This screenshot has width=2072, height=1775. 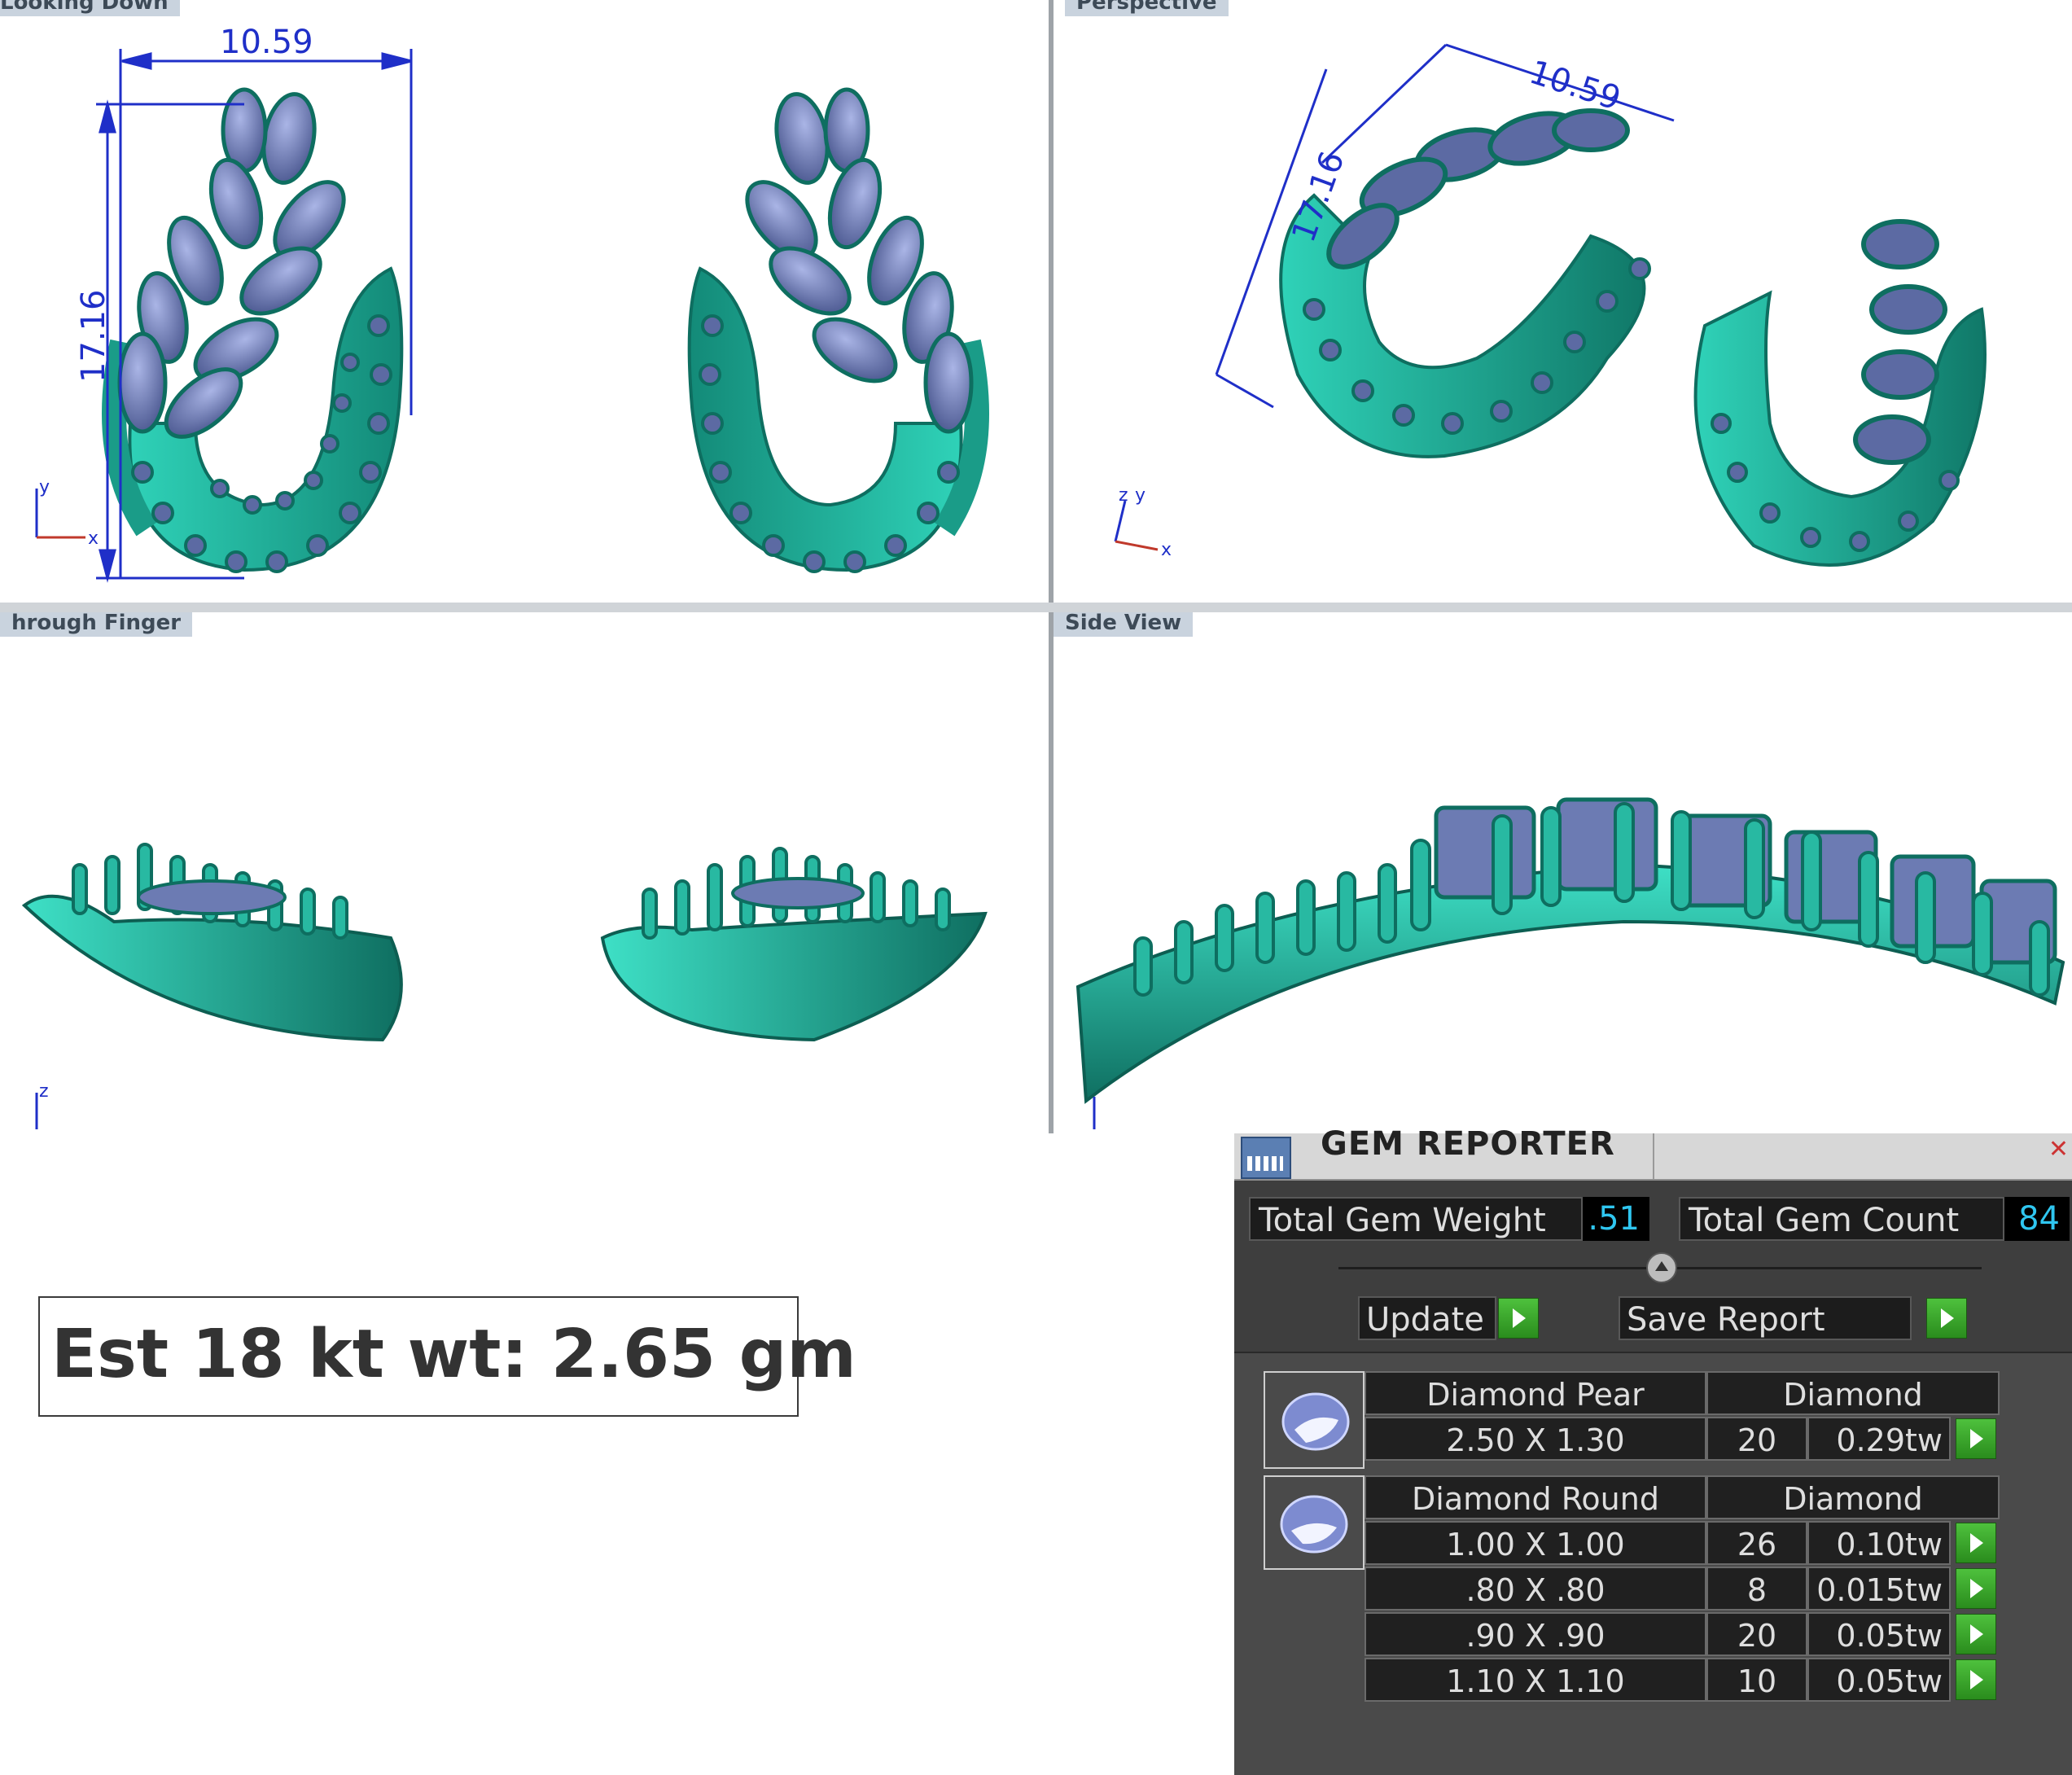 I want to click on earring-right, so click(x=838, y=330).